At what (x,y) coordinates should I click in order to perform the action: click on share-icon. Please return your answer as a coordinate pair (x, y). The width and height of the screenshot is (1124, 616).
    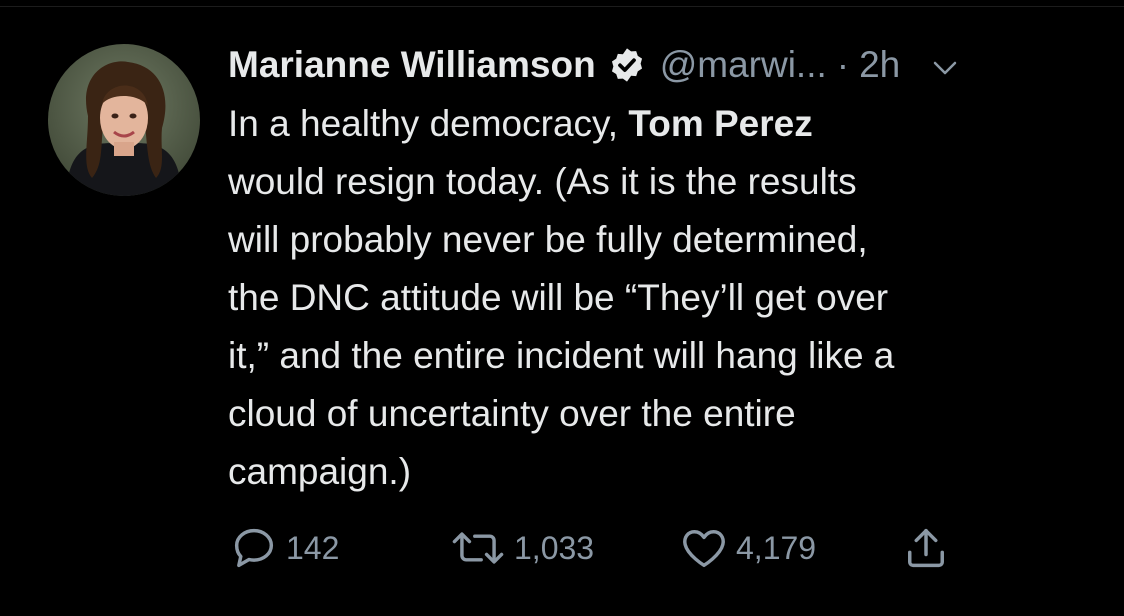
    Looking at the image, I should click on (926, 548).